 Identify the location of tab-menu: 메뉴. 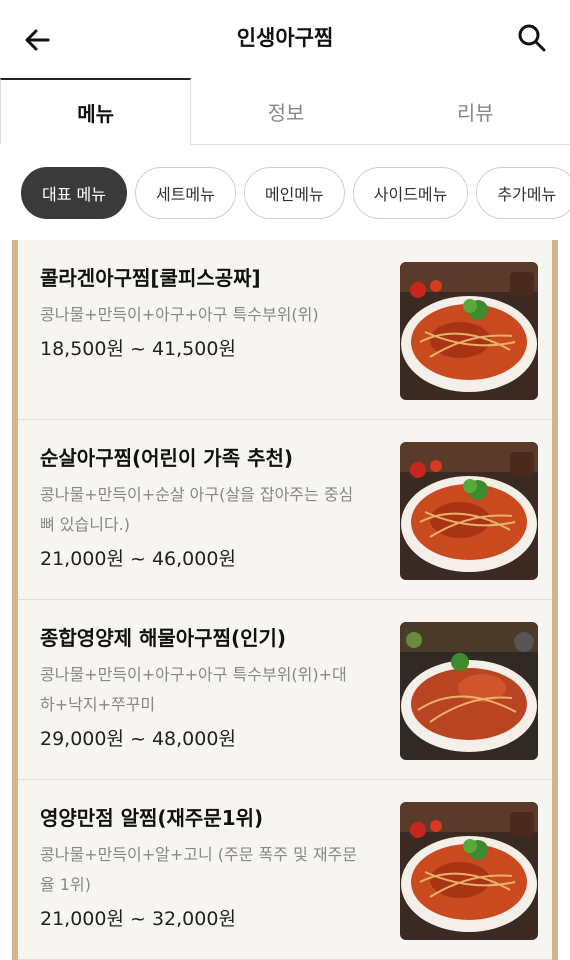
(96, 111).